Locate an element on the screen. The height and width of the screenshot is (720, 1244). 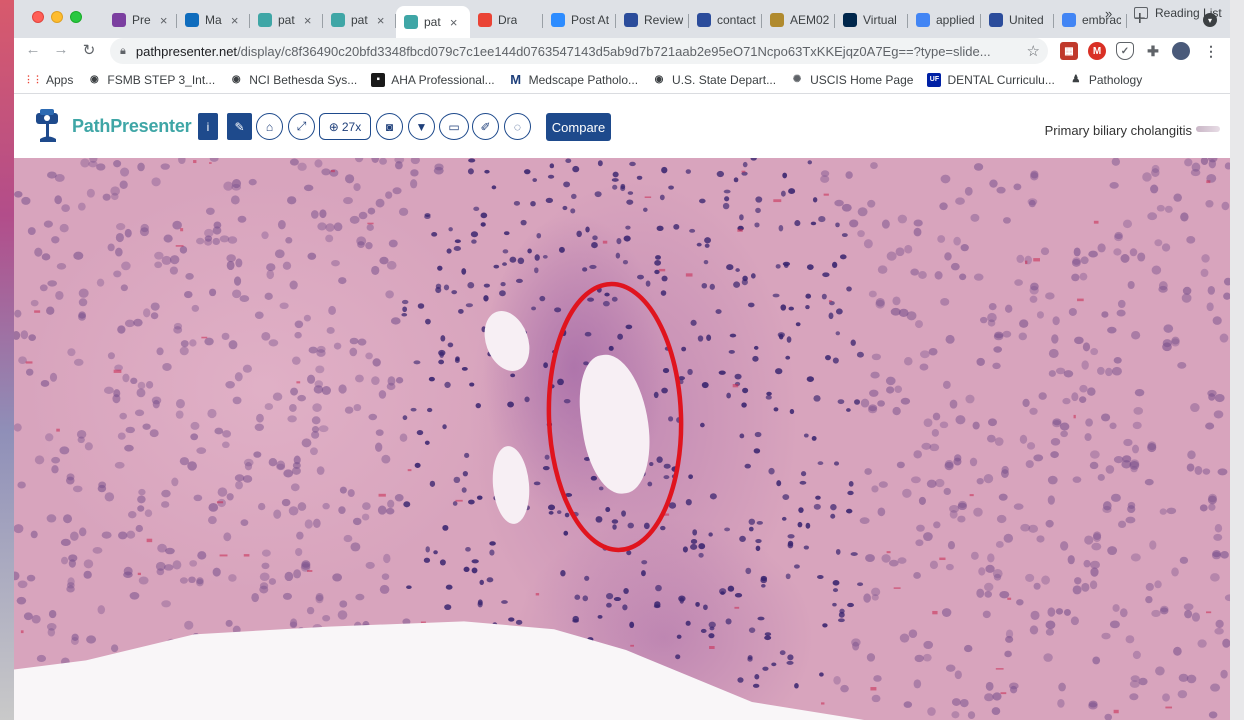
tab-5: Dra is located at coordinates (506, 20).